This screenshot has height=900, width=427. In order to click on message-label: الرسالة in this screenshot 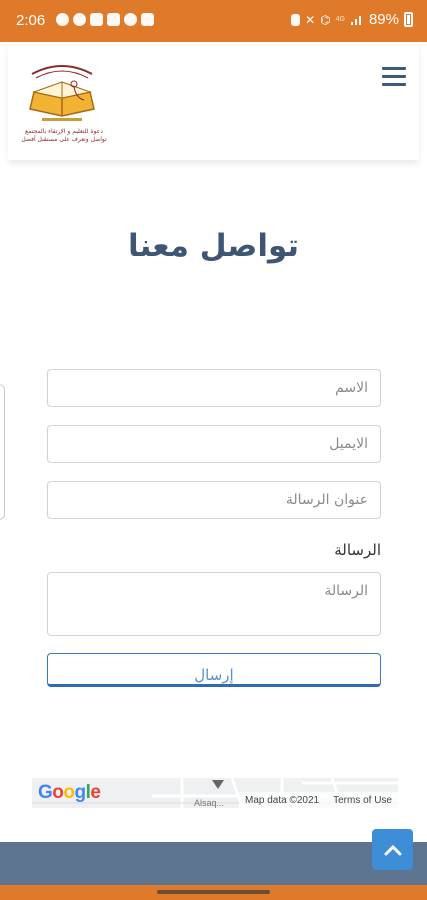, I will do `click(357, 550)`.